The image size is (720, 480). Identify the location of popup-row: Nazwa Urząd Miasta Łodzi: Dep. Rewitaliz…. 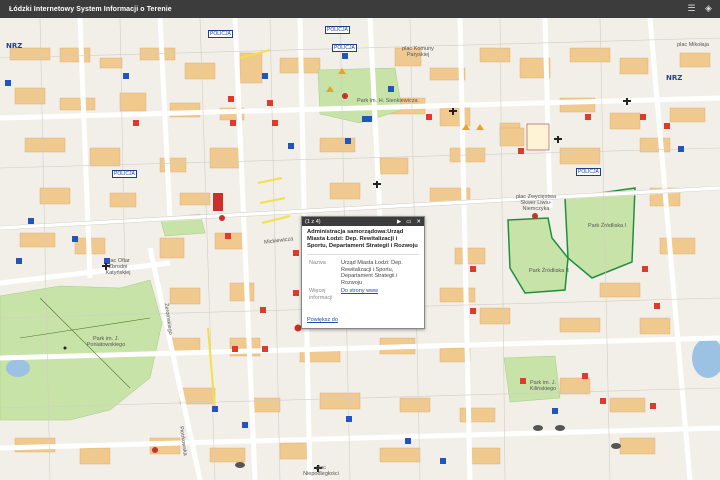
(363, 273).